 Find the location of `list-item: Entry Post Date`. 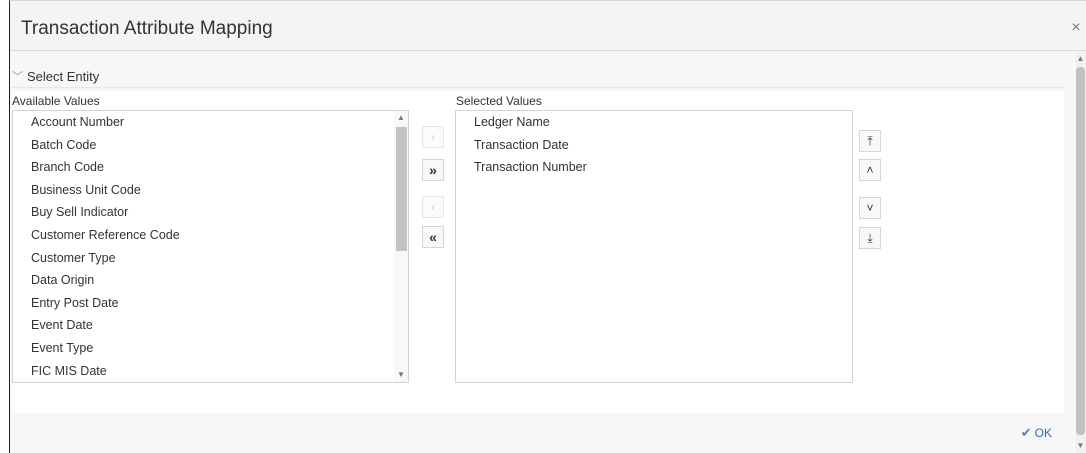

list-item: Entry Post Date is located at coordinates (210, 303).